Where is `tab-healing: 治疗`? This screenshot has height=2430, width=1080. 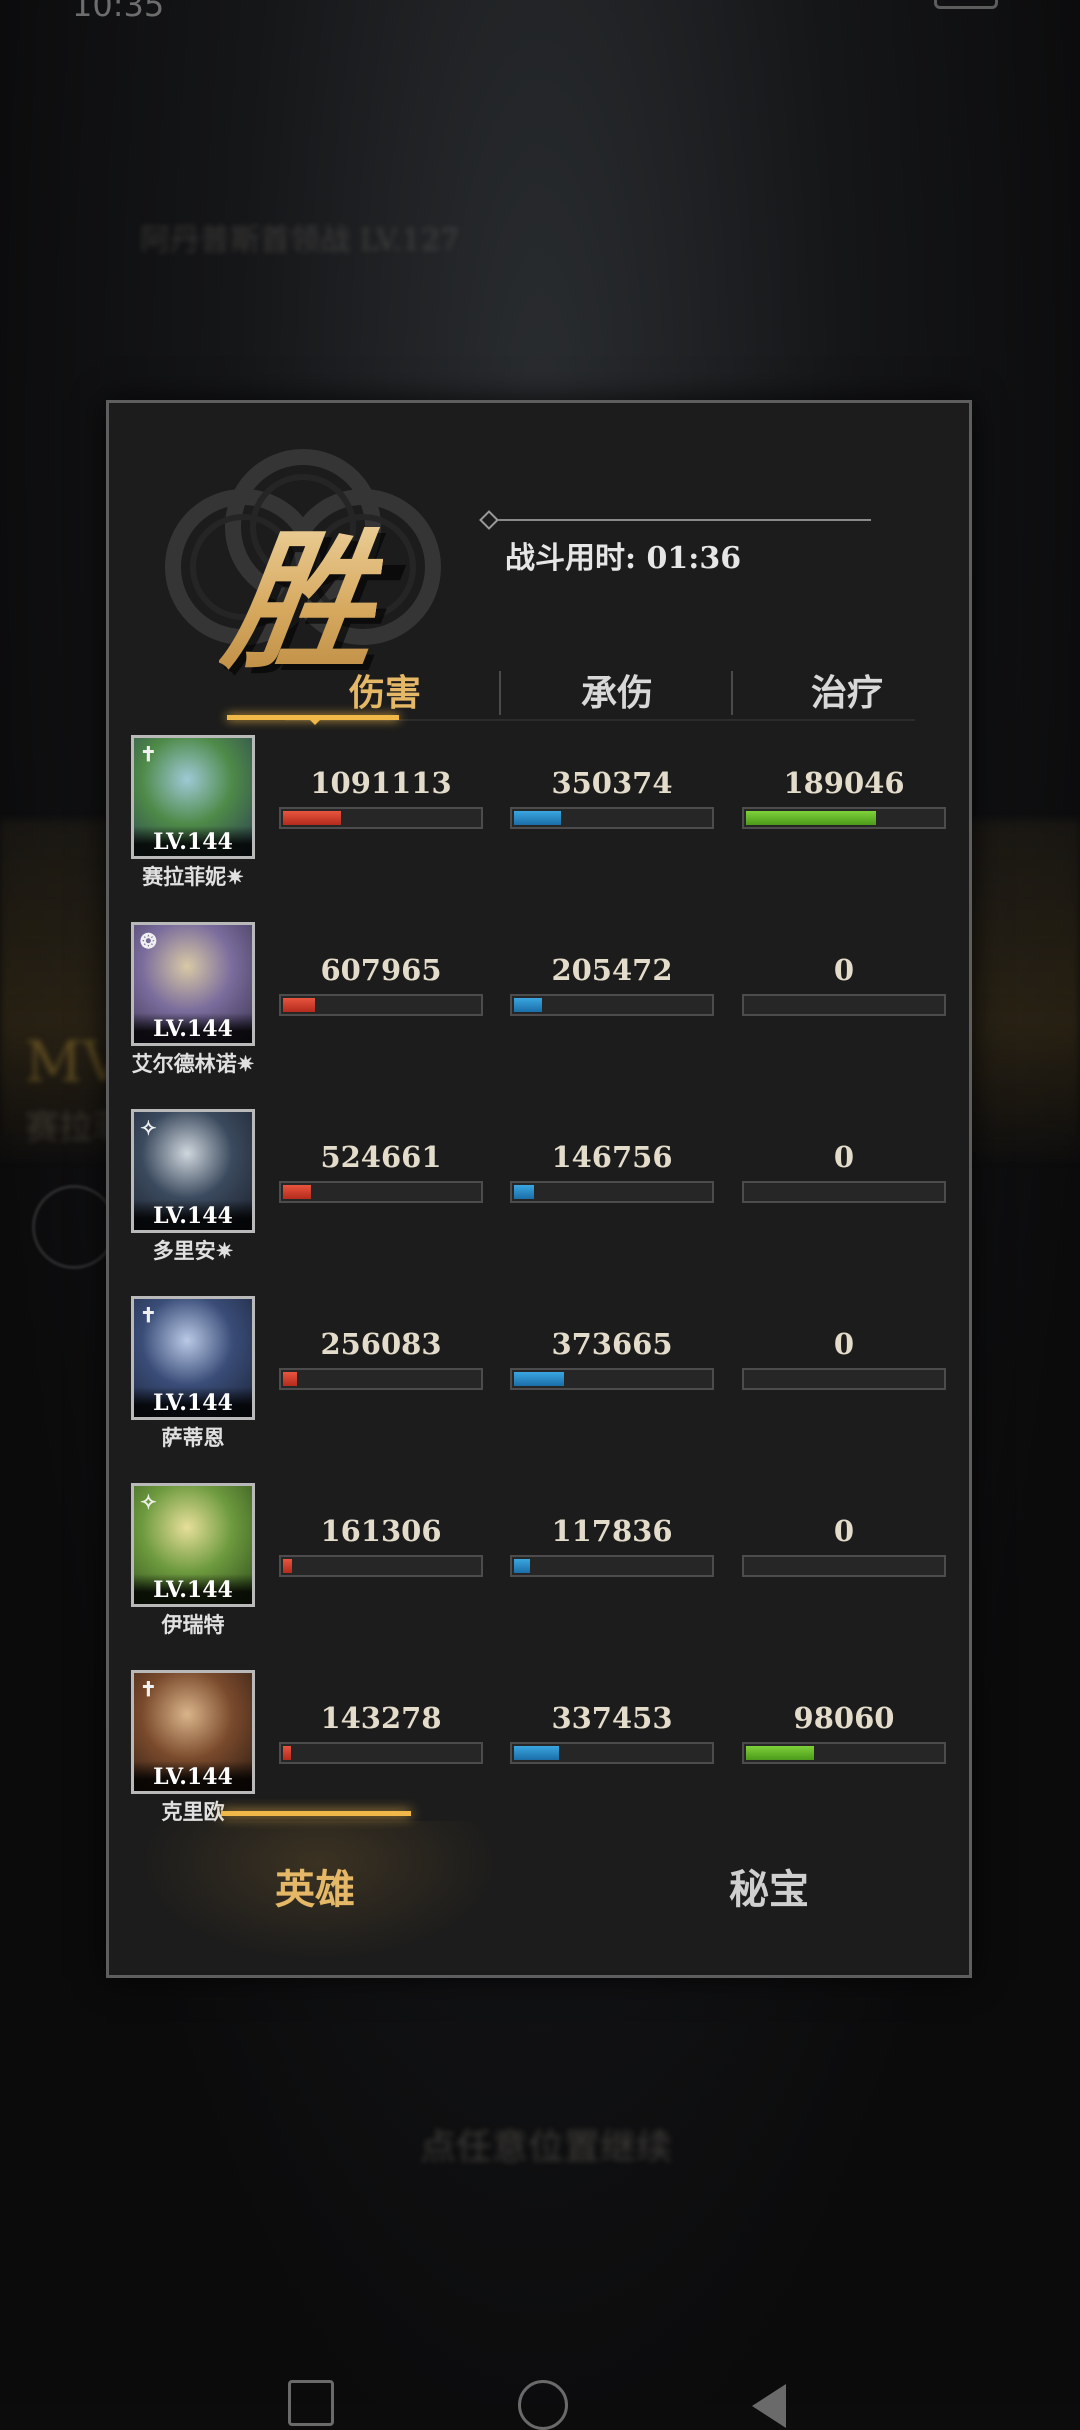 tab-healing: 治疗 is located at coordinates (847, 693).